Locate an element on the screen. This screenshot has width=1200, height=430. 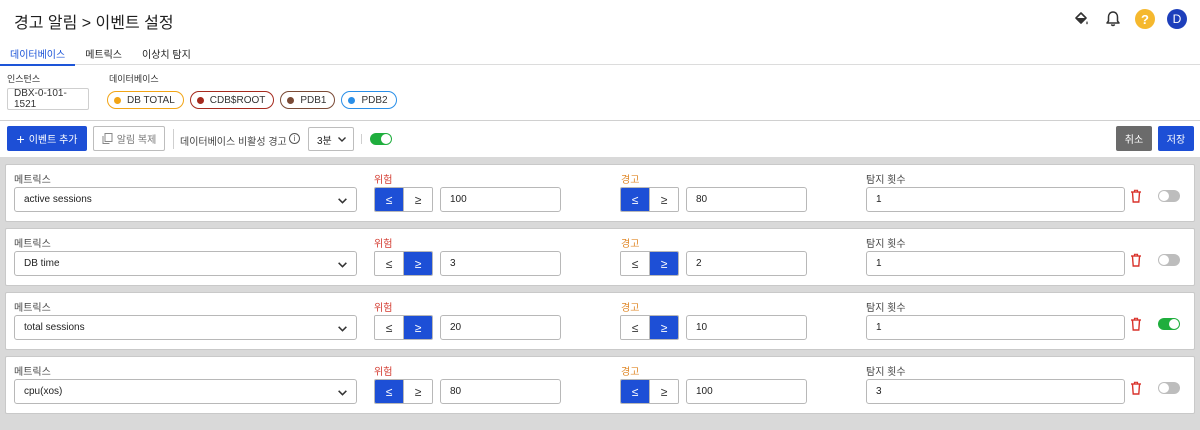
metric-value: DB time is located at coordinates (42, 263).